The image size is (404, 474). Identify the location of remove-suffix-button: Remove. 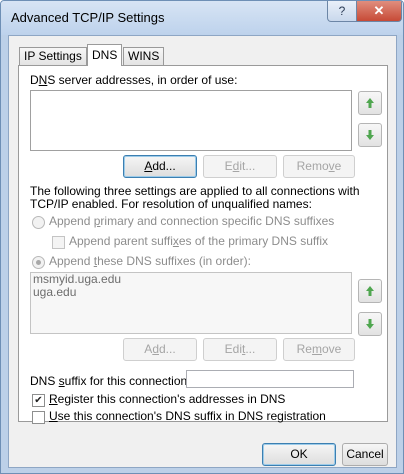
(319, 349).